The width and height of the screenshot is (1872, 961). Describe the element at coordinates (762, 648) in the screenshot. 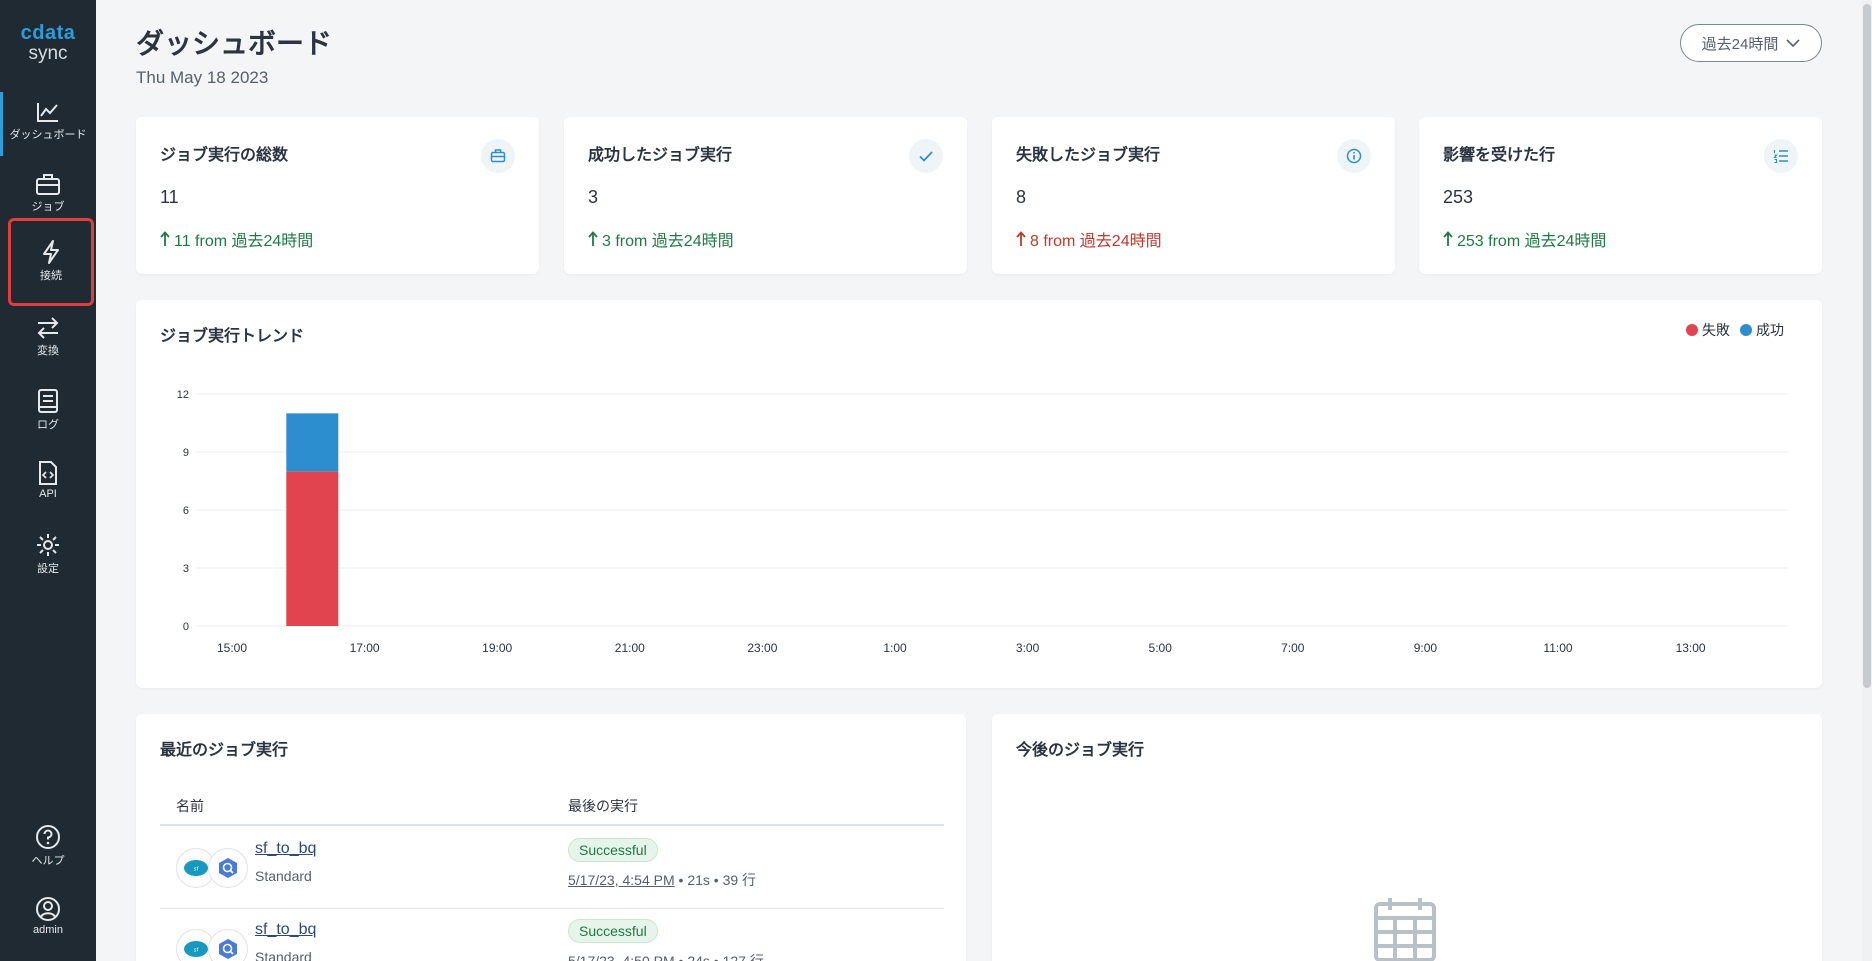

I see `x-tick-label: 23:00` at that location.